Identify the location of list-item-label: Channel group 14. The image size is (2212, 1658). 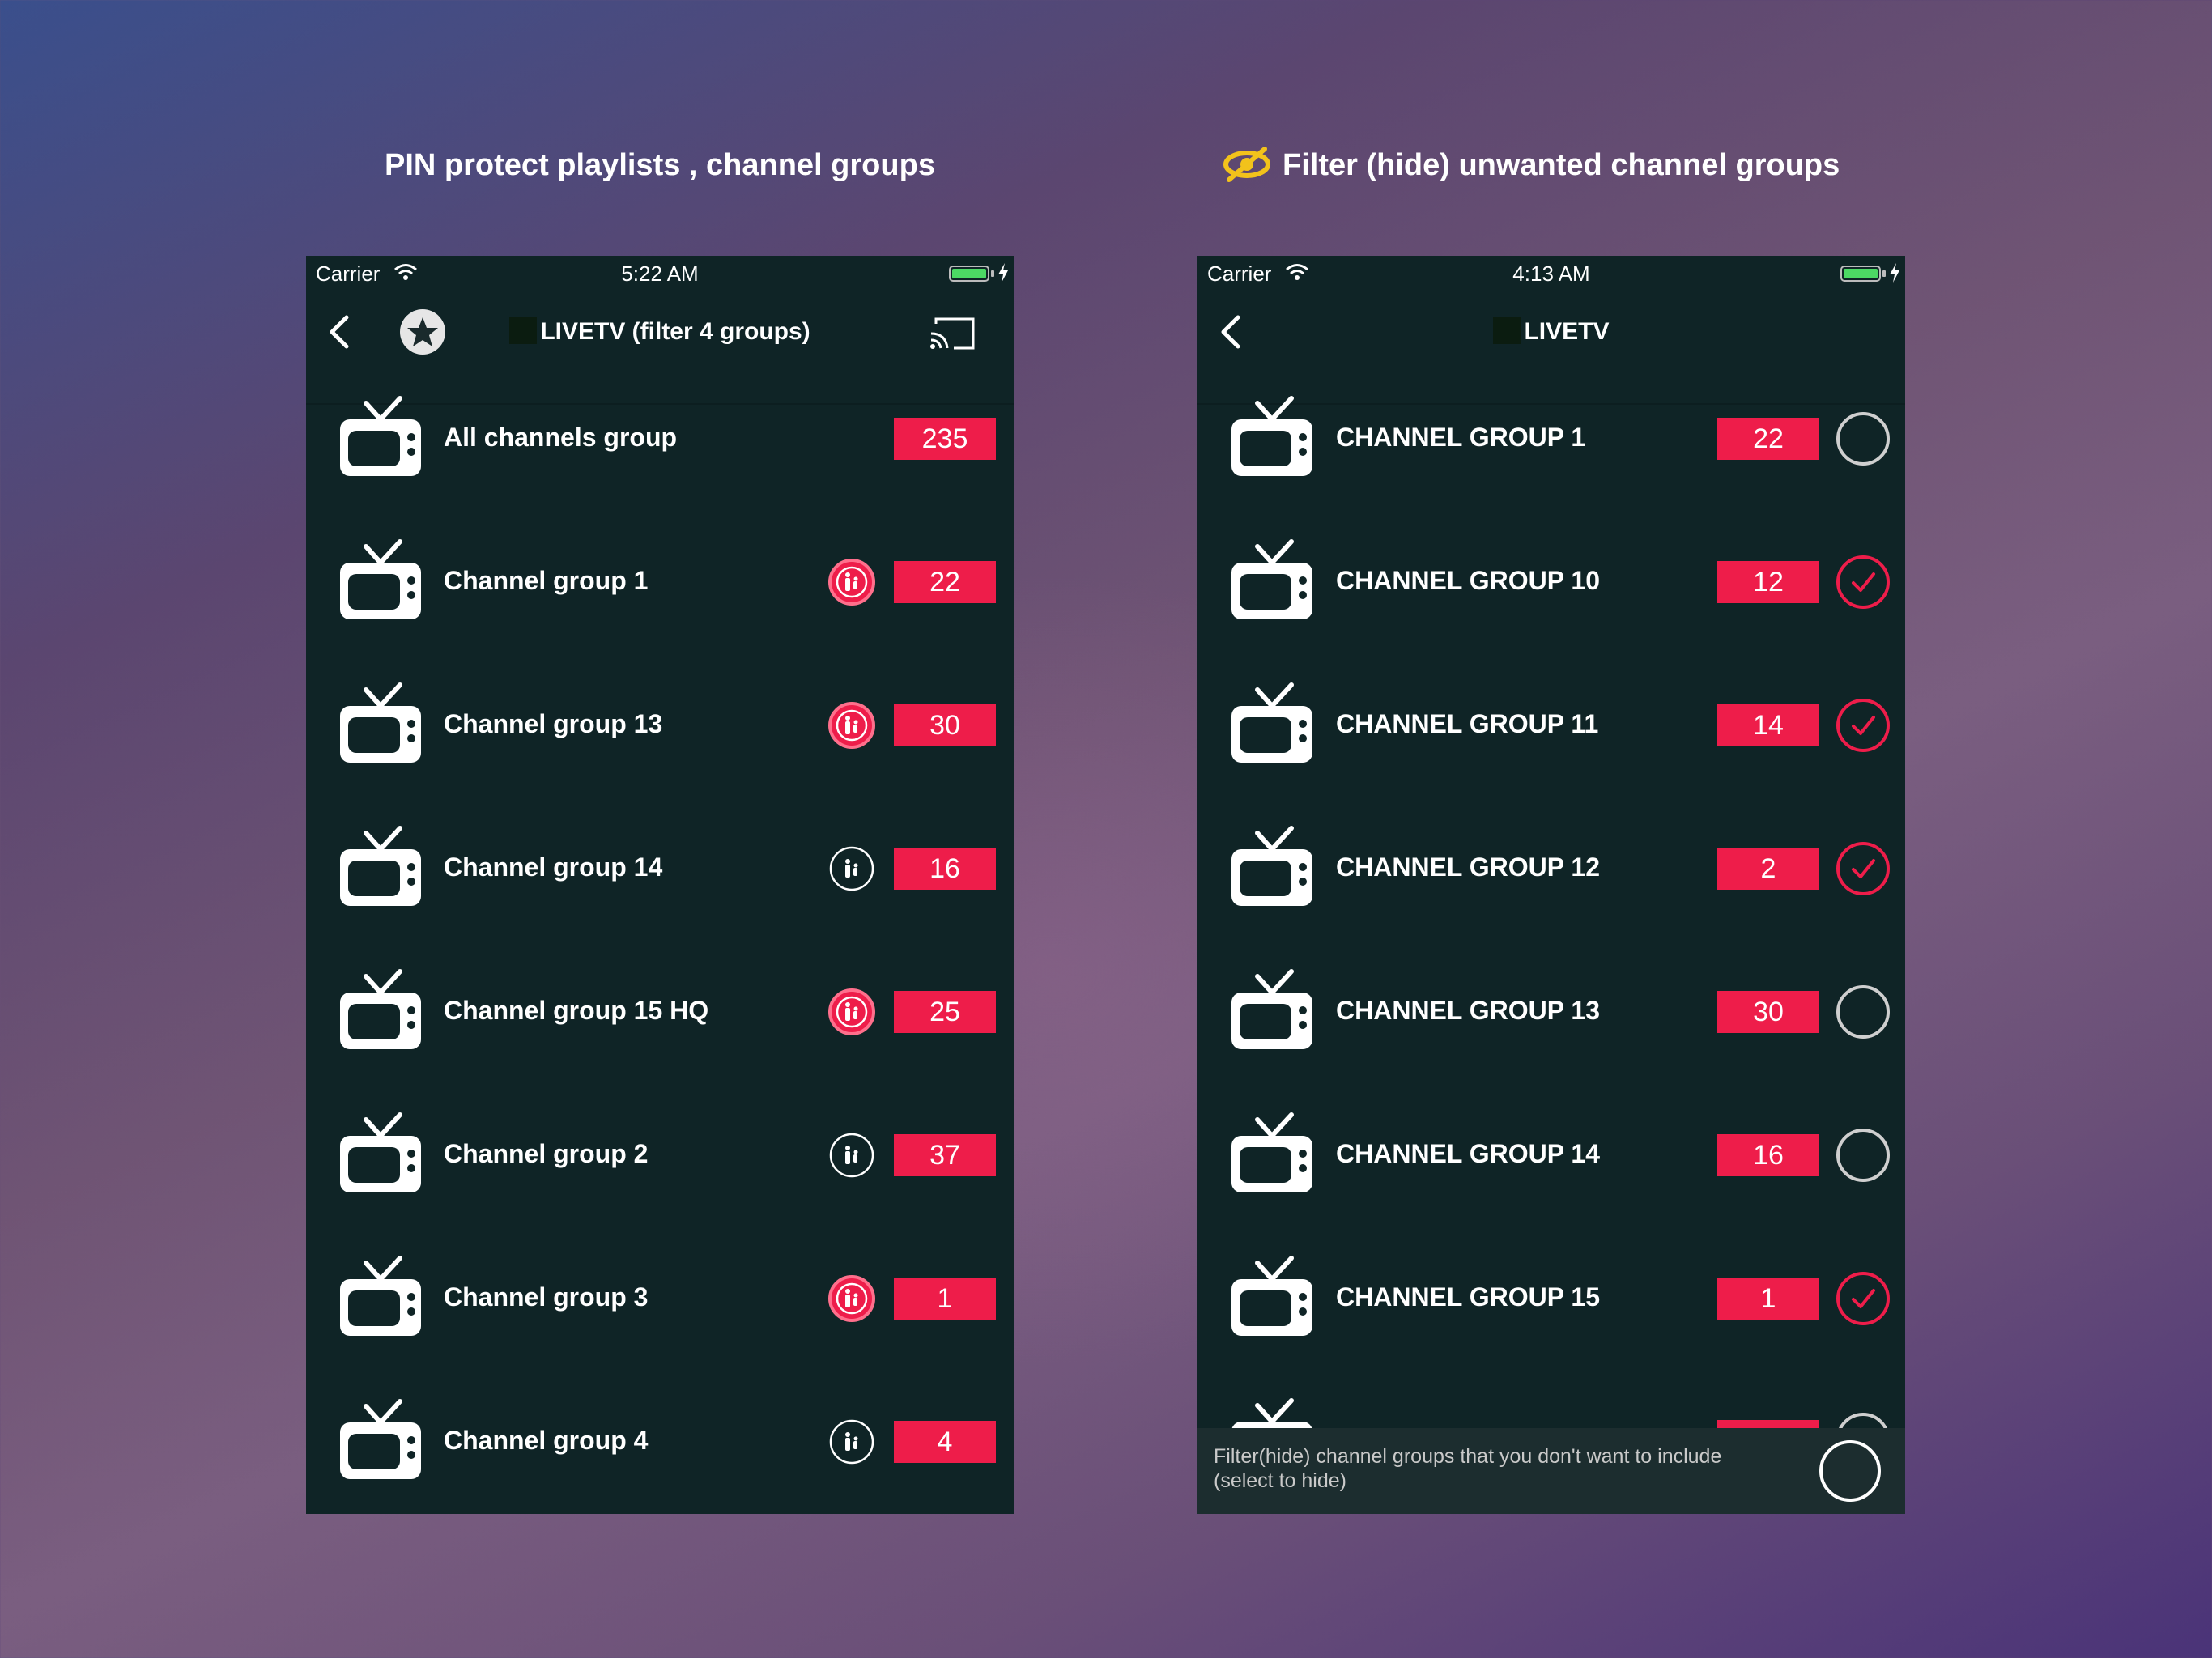
(553, 867).